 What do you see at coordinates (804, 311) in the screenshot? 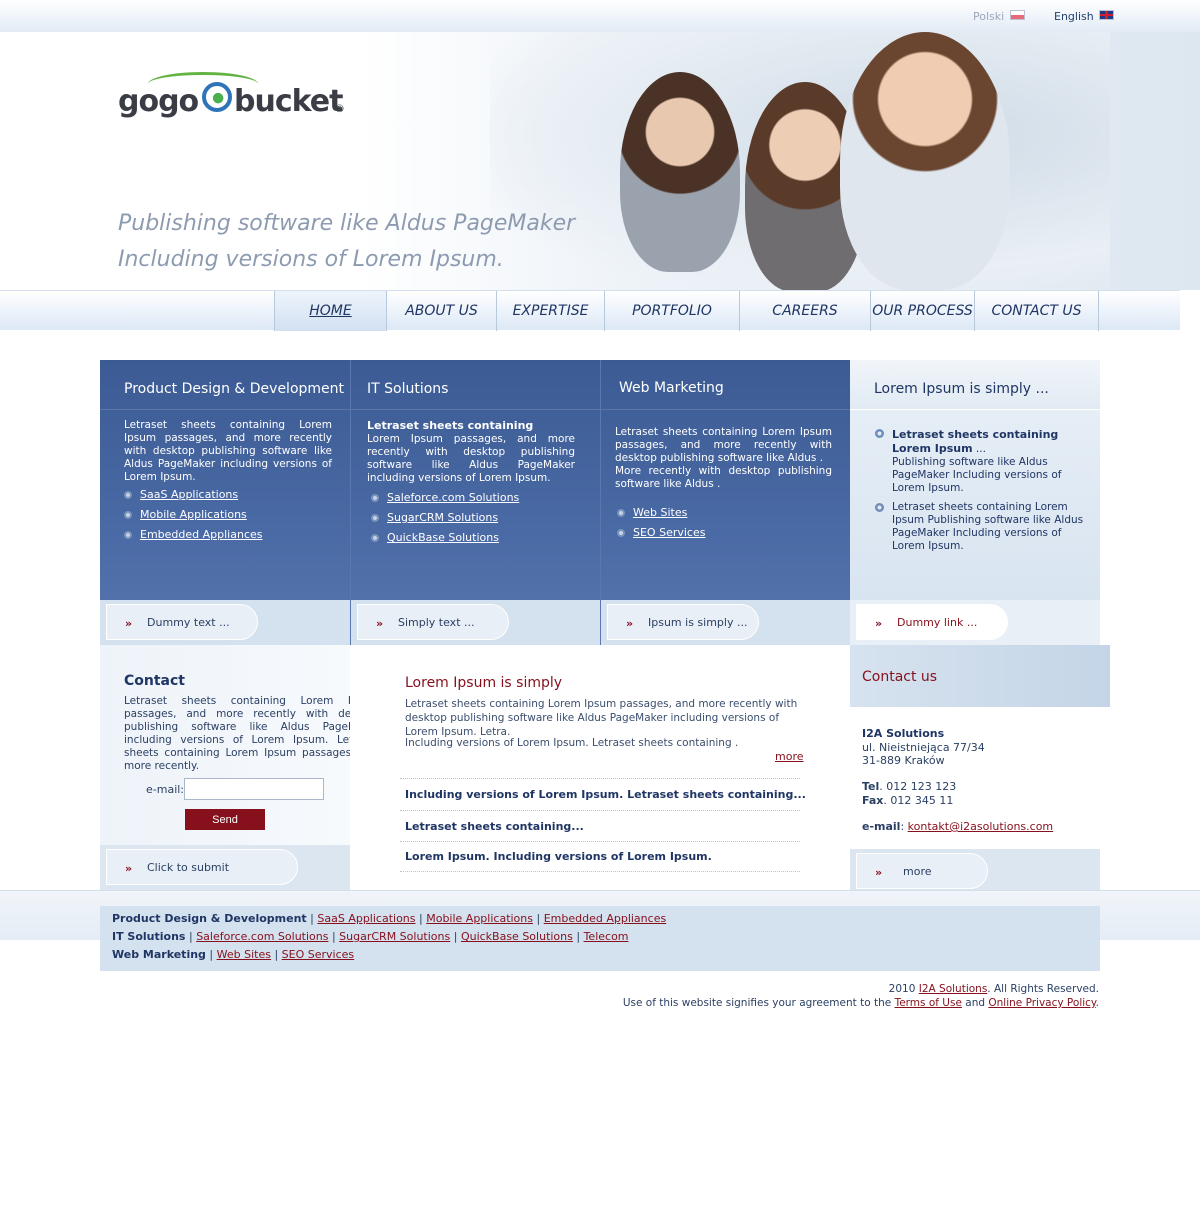
I see `nav-careers: CAREERS` at bounding box center [804, 311].